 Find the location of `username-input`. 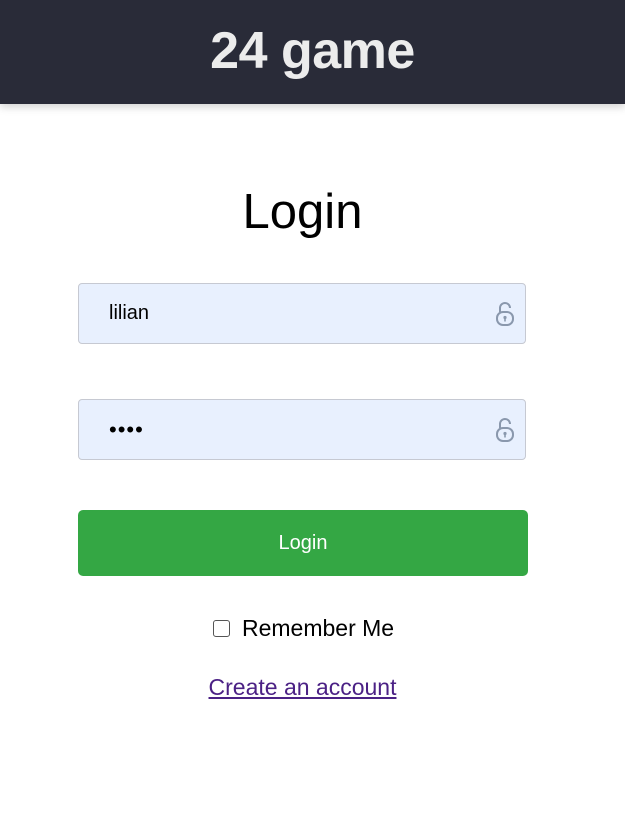

username-input is located at coordinates (302, 313).